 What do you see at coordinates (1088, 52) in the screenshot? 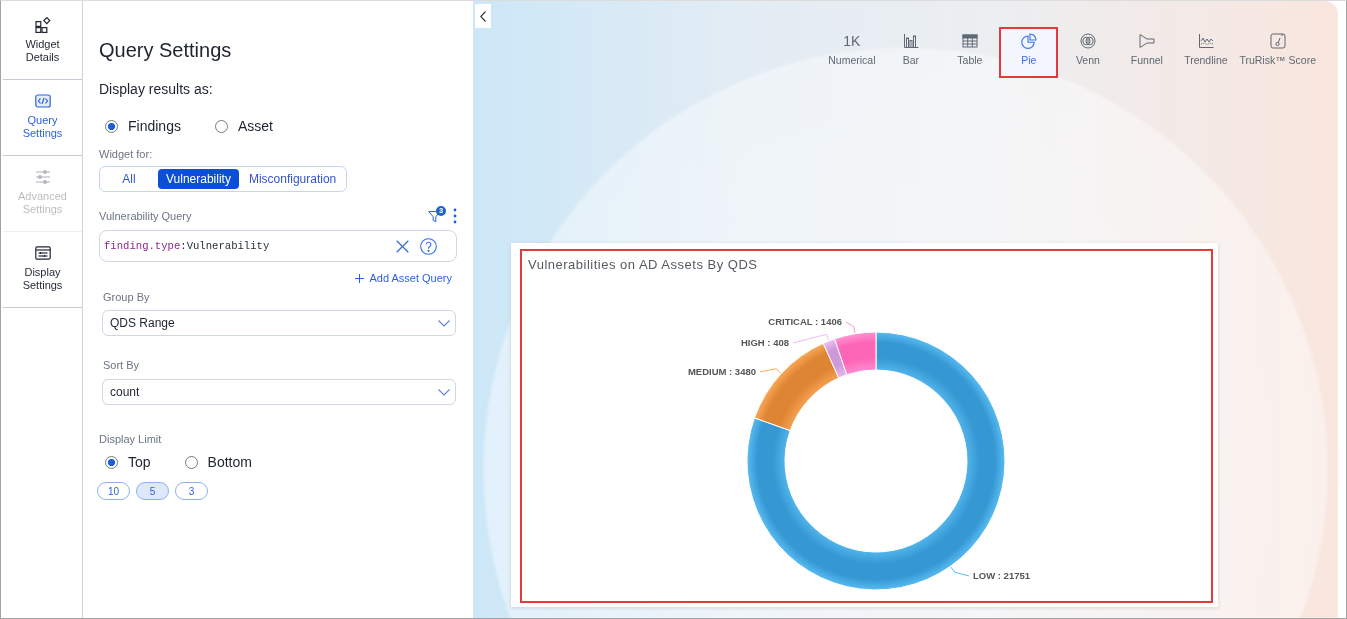
I see `chart-type-button: Venn` at bounding box center [1088, 52].